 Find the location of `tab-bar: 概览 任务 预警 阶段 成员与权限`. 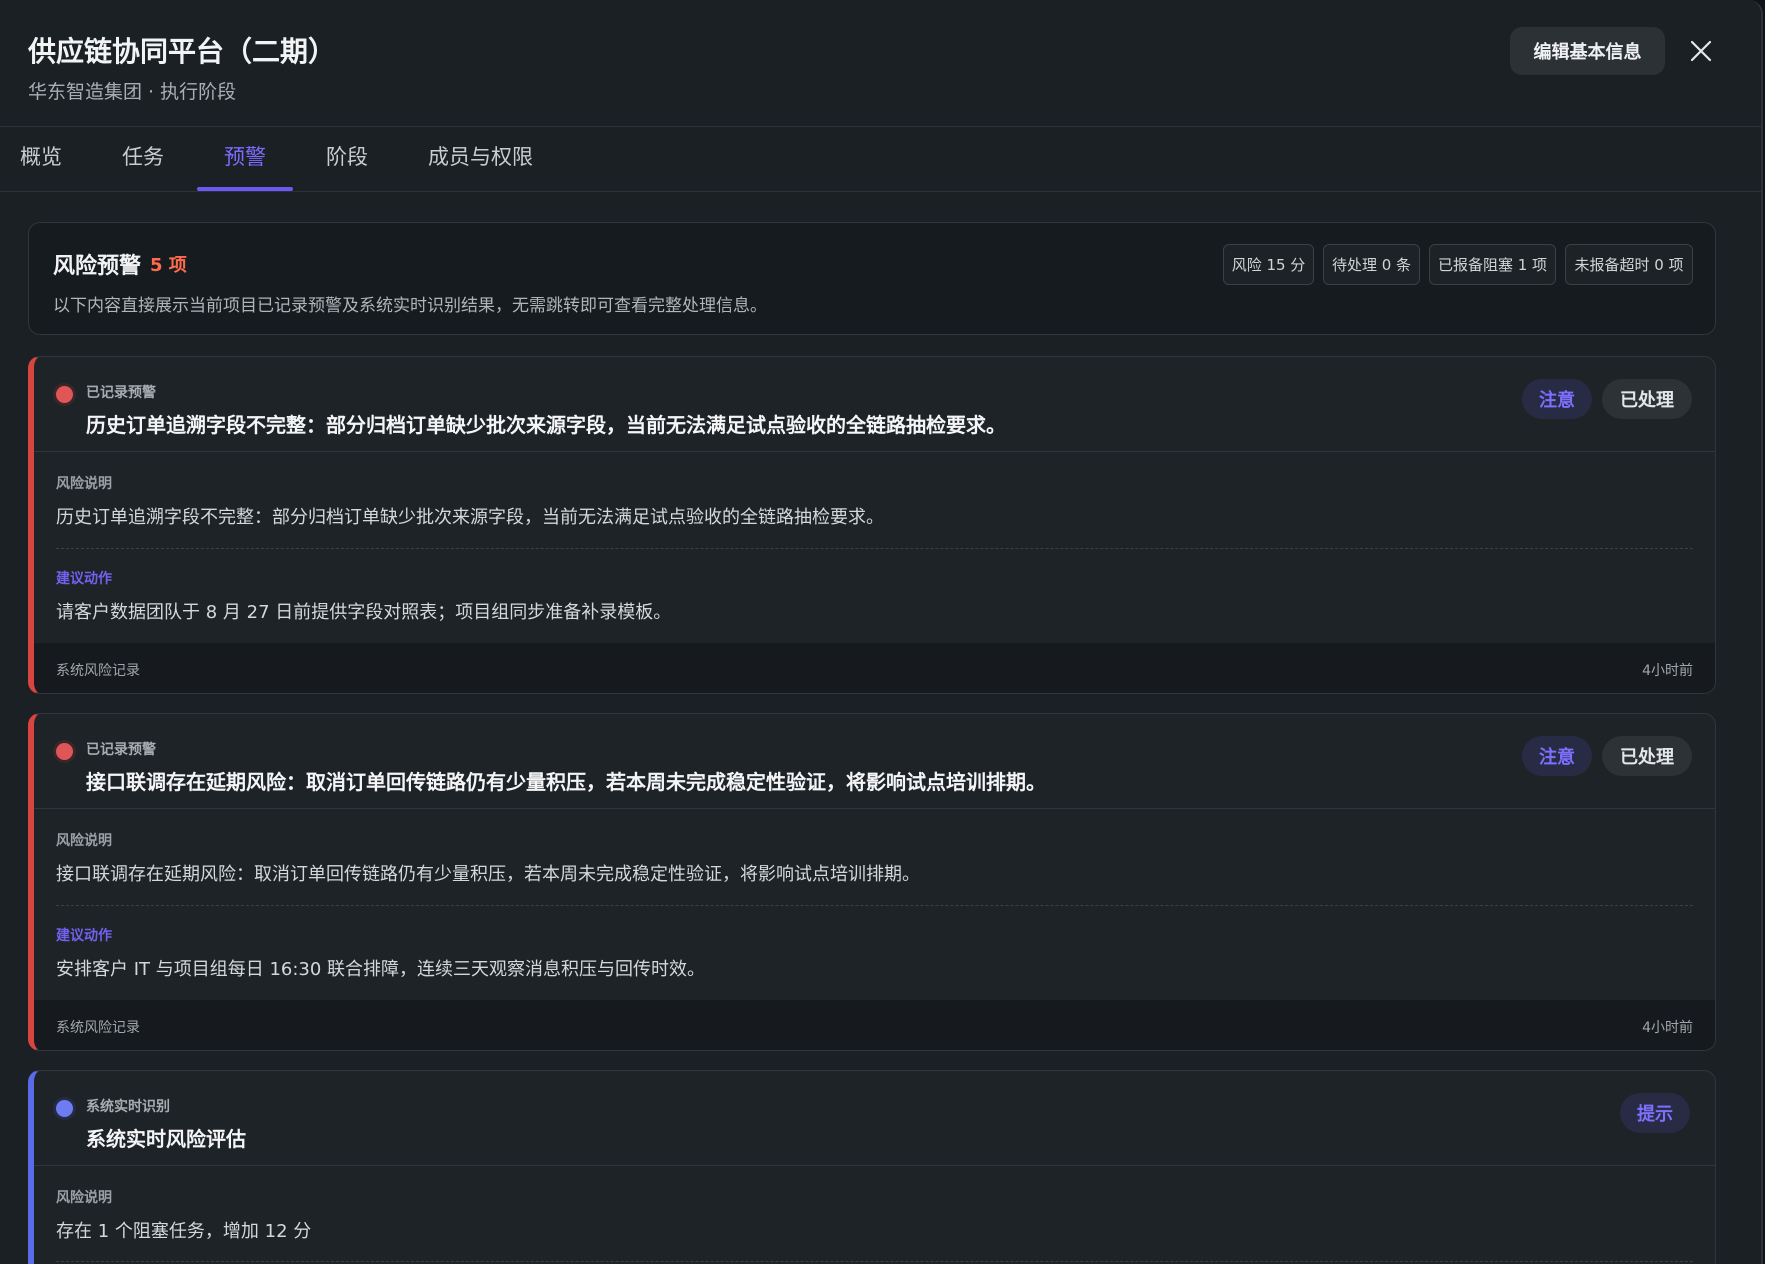

tab-bar: 概览 任务 预警 阶段 成员与权限 is located at coordinates (880, 159).